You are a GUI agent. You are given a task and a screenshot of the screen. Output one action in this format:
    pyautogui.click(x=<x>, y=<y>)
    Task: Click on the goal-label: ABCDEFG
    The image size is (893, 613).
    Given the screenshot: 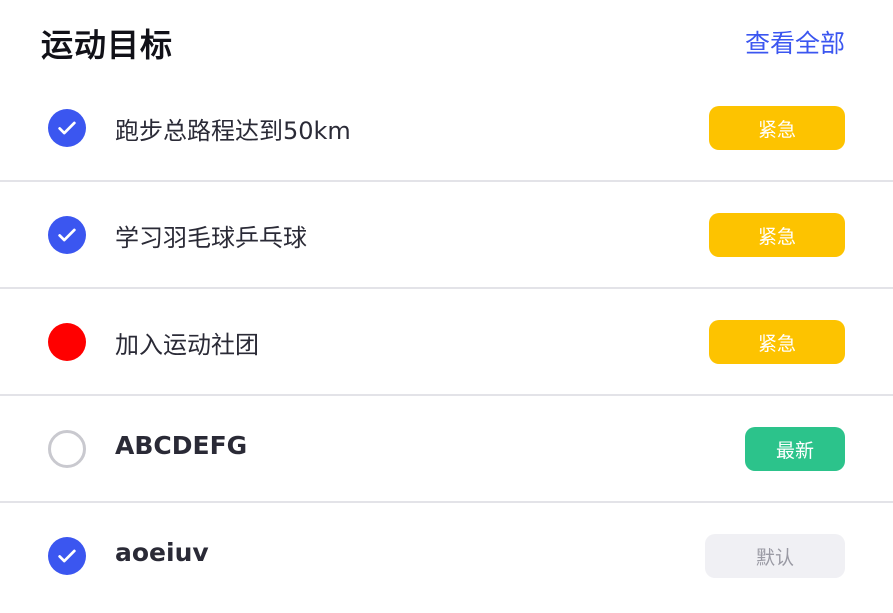 What is the action you would take?
    pyautogui.click(x=181, y=445)
    